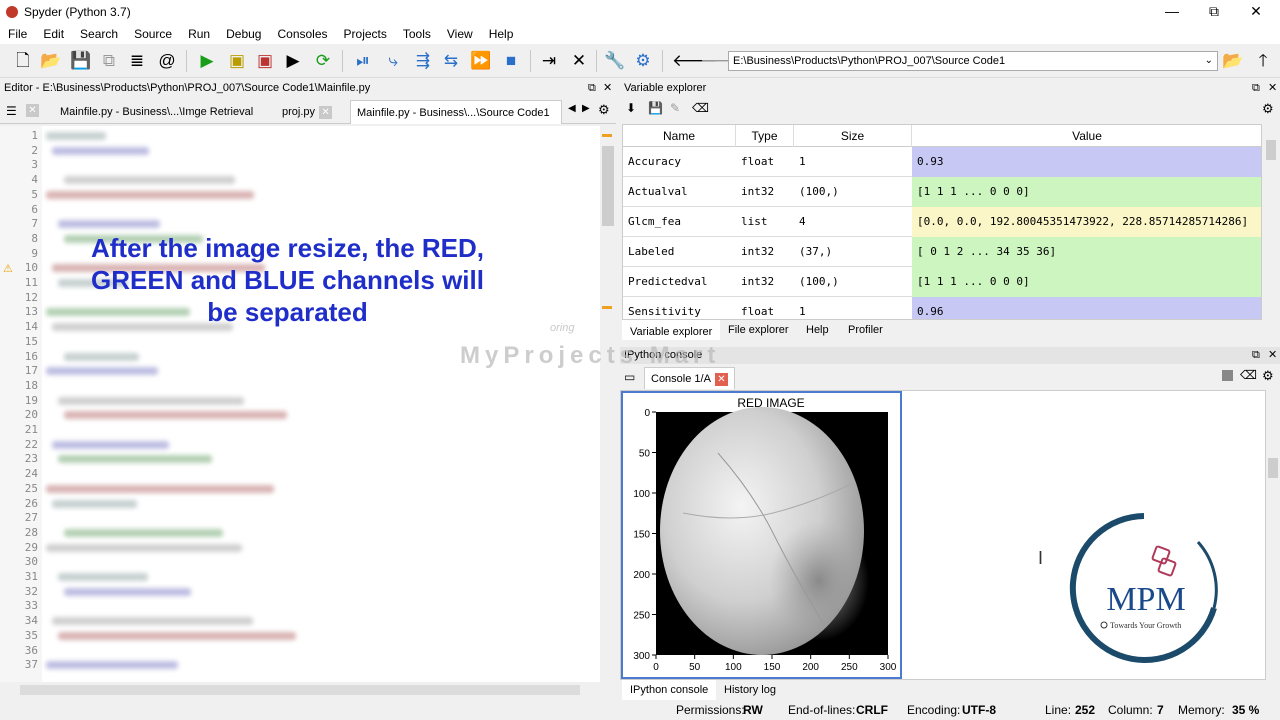 This screenshot has height=720, width=1280. I want to click on browse-consoles-icon: ▭, so click(629, 377).